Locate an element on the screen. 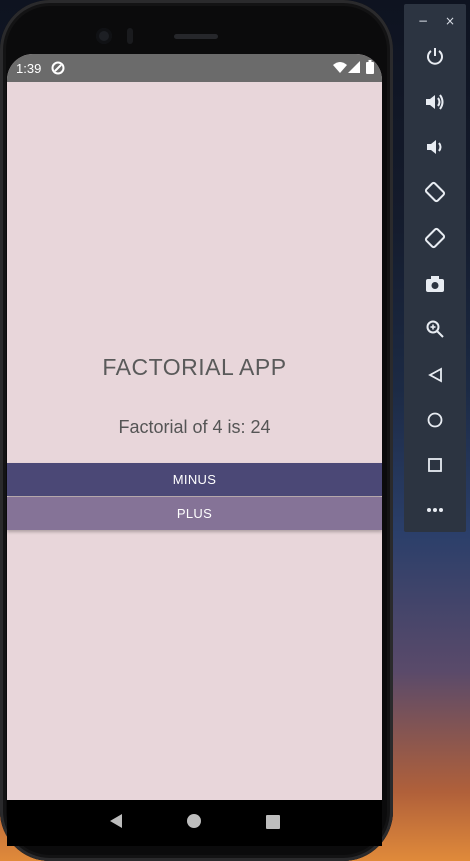 This screenshot has width=470, height=861. overview-icon is located at coordinates (435, 465).